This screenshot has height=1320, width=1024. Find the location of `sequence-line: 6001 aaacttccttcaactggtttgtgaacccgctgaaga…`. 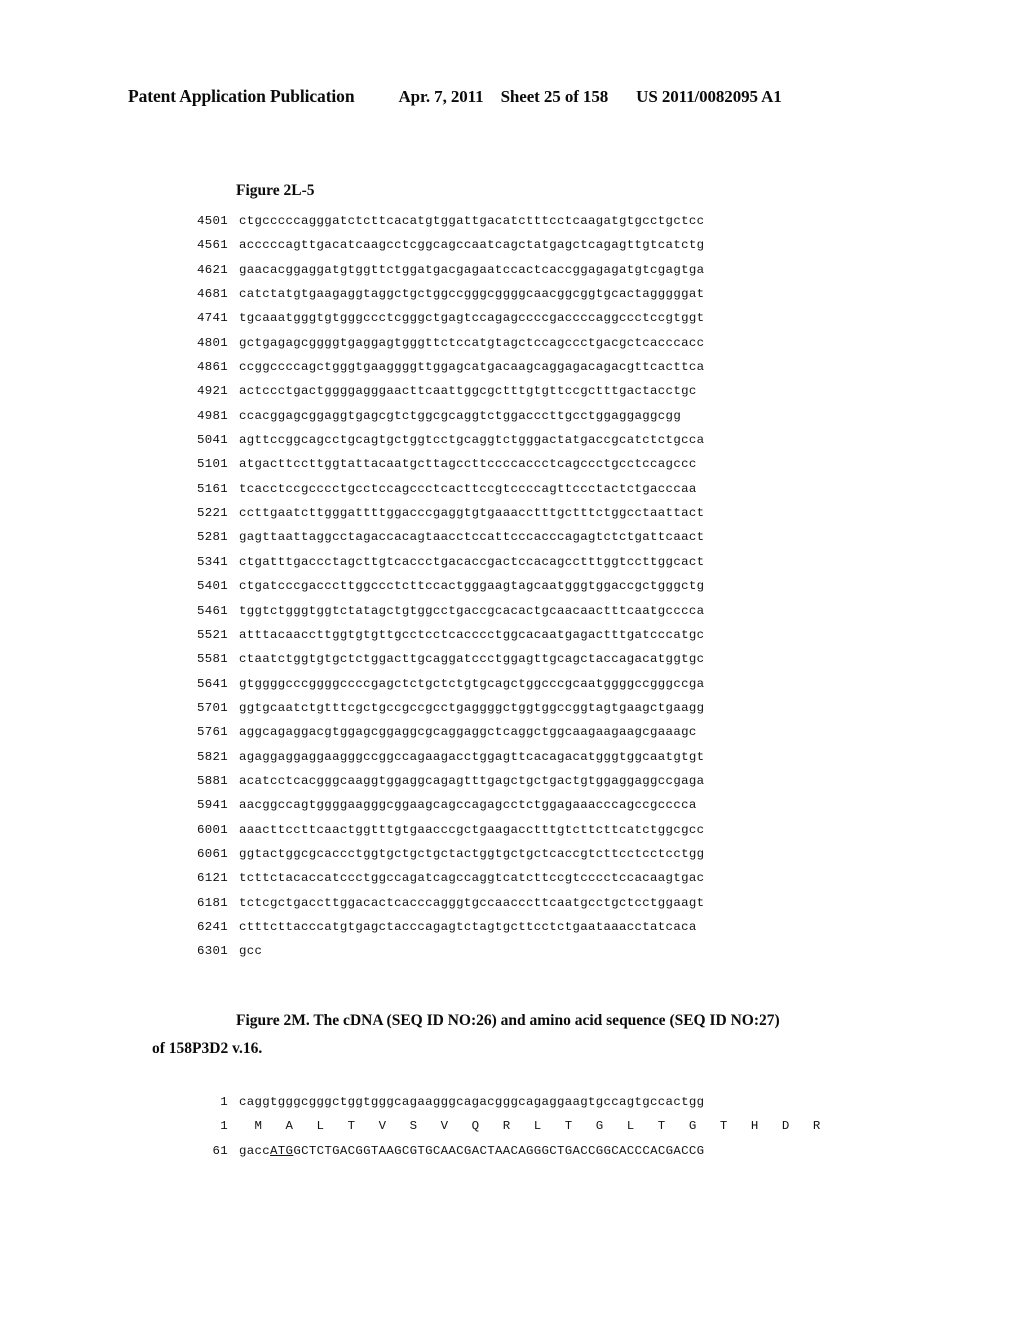

sequence-line: 6001 aaacttccttcaactggtttgtgaacccgctgaaga… is located at coordinates (440, 830).